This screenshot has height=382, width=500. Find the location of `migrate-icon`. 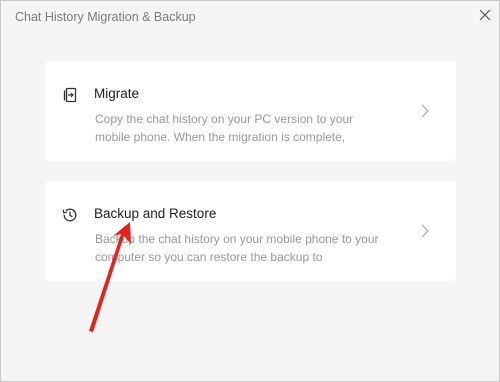

migrate-icon is located at coordinates (70, 95).